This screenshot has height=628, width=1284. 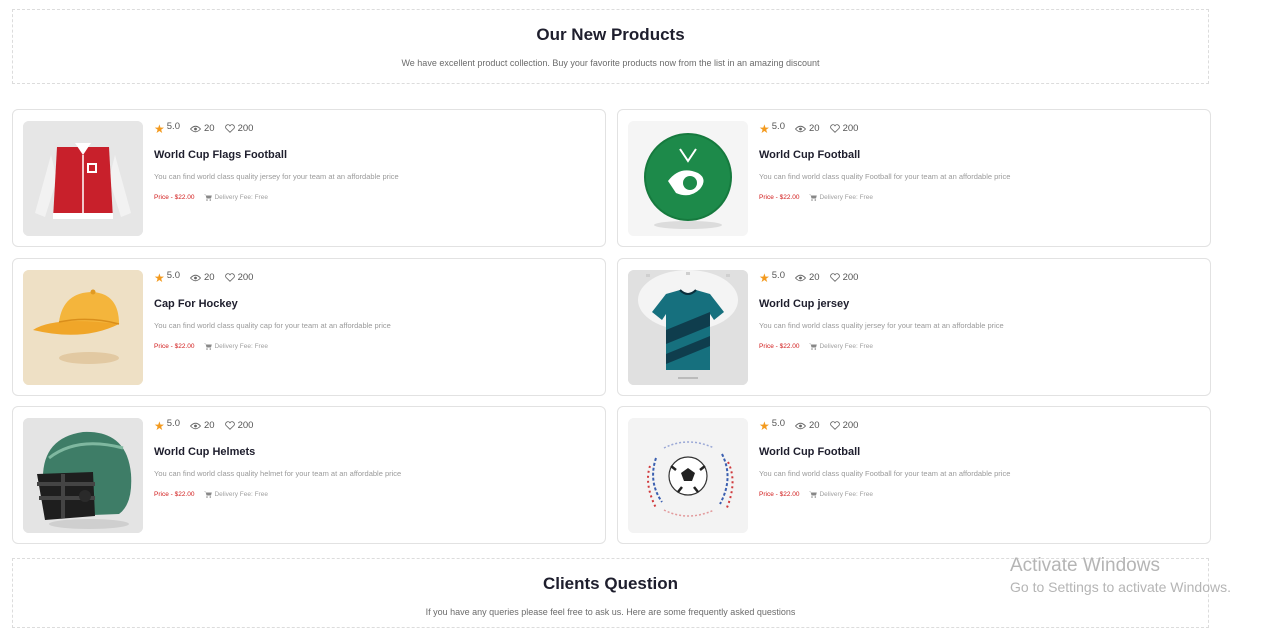 I want to click on varsity-jacket-image, so click(x=83, y=178).